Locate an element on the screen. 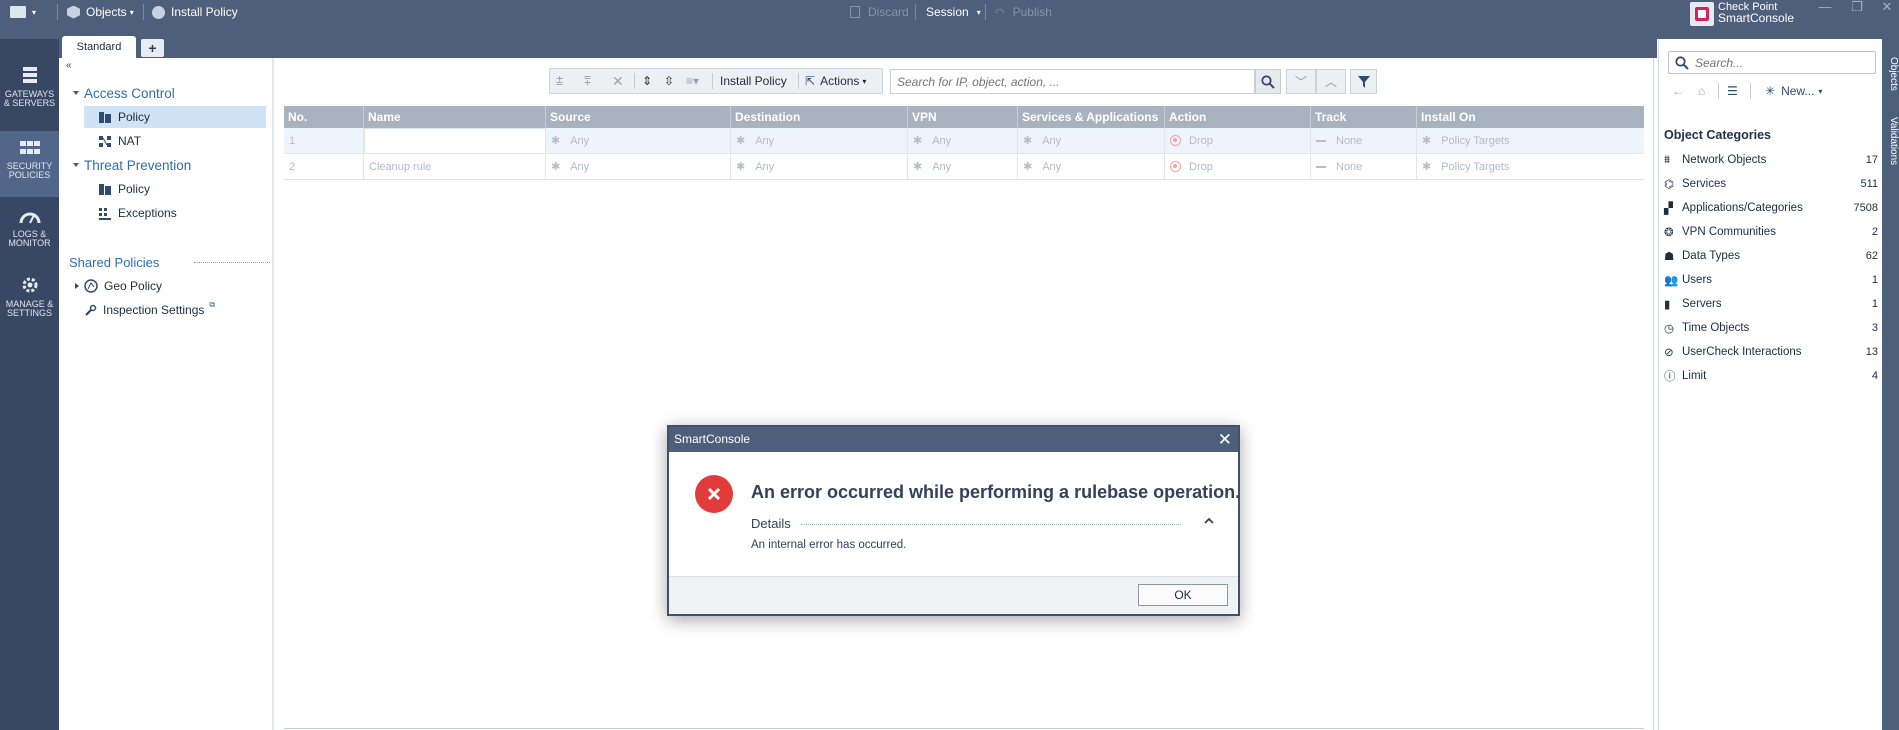 The image size is (1899, 730). add-rule-below-button: ⩱ is located at coordinates (587, 81).